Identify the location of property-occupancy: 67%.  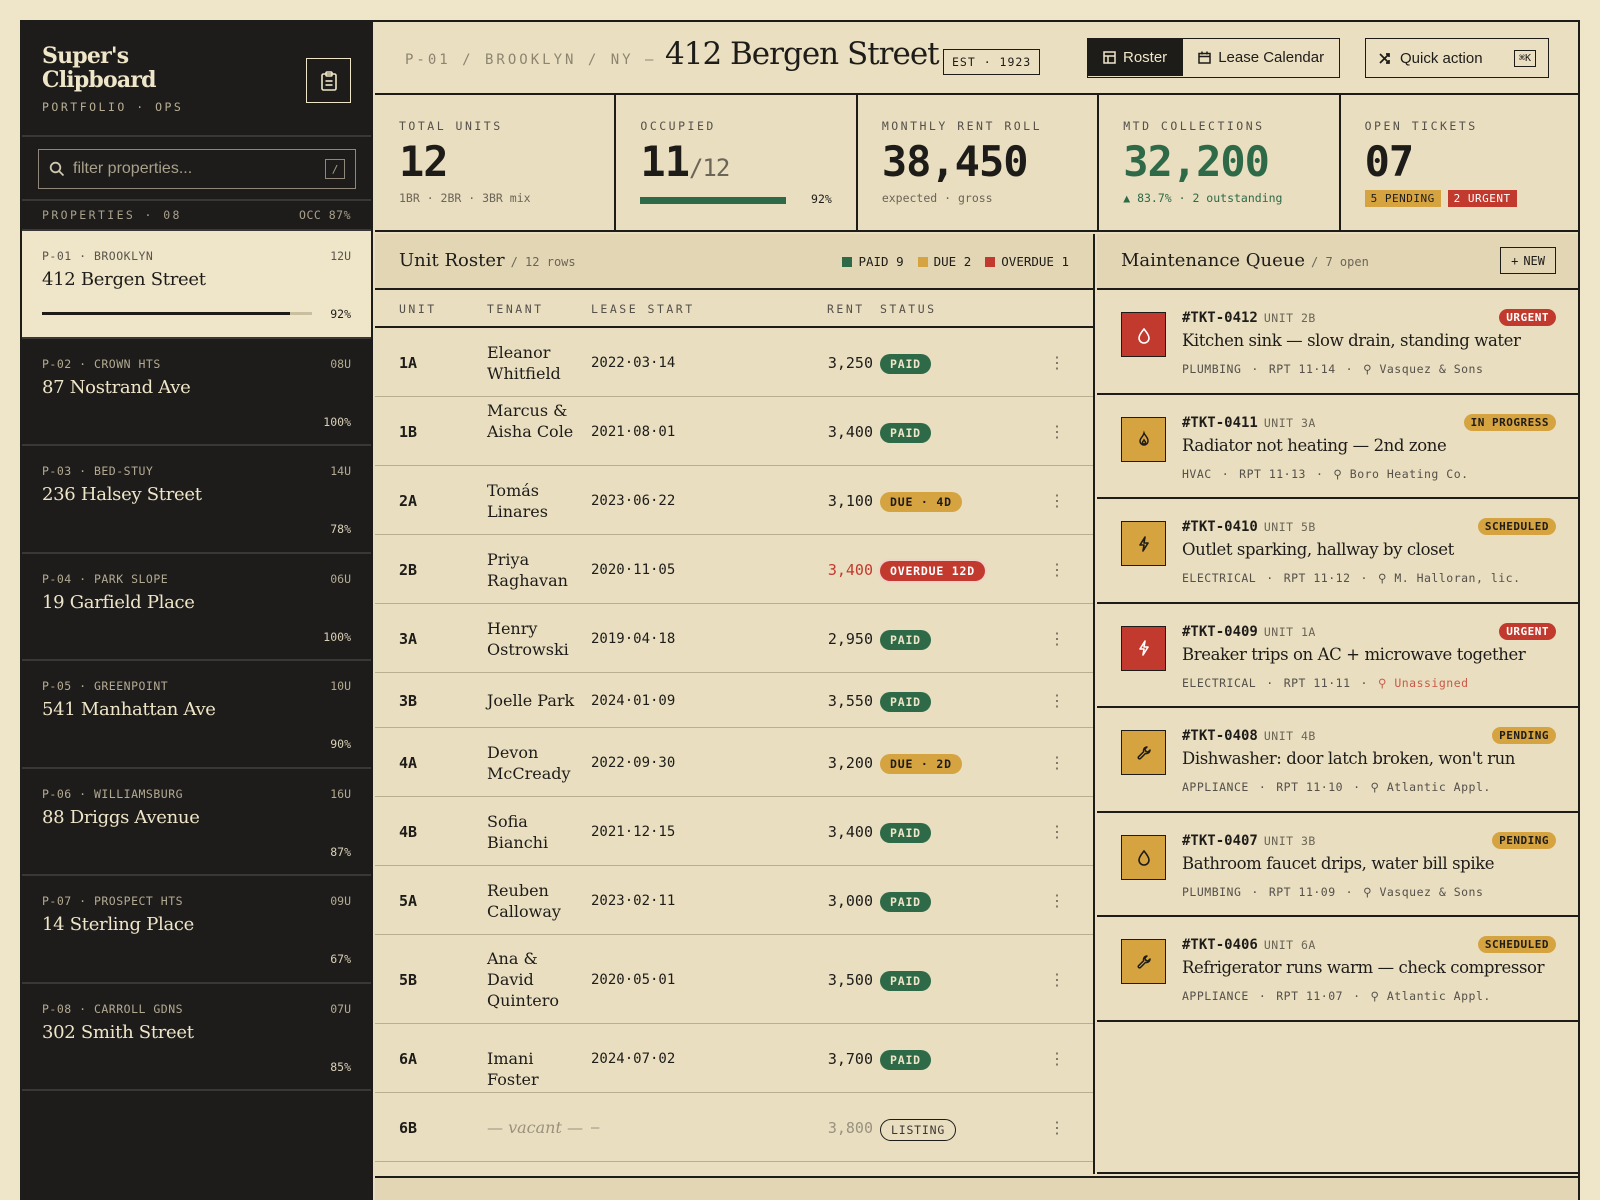
(340, 959).